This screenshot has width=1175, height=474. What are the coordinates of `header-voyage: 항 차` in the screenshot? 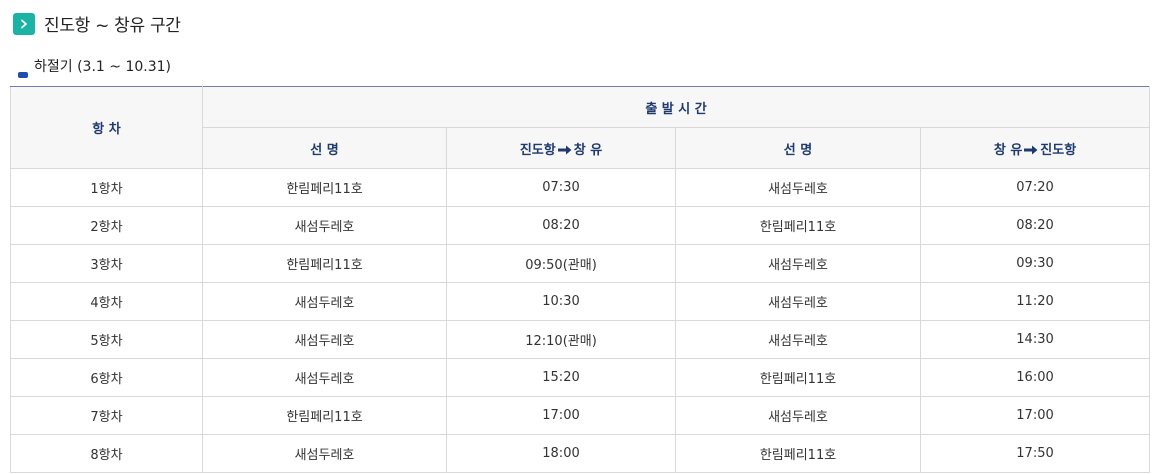 It's located at (106, 127).